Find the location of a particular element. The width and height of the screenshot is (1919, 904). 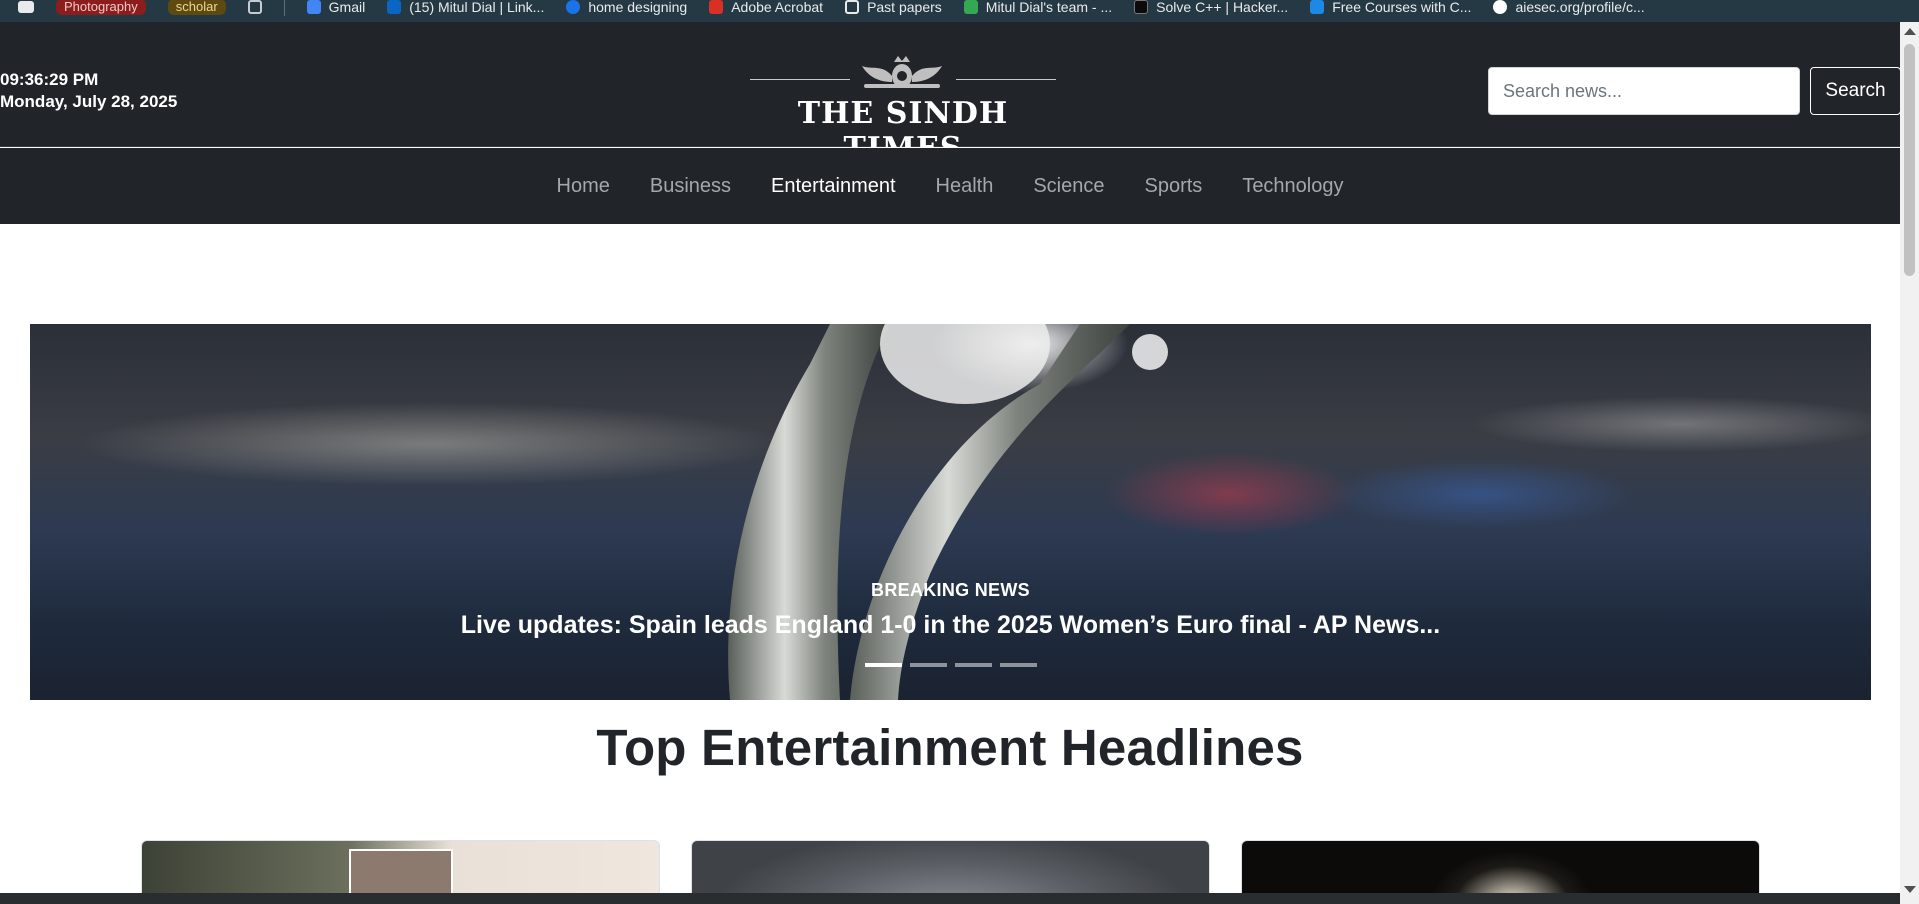

folder-icon is located at coordinates (852, 7).